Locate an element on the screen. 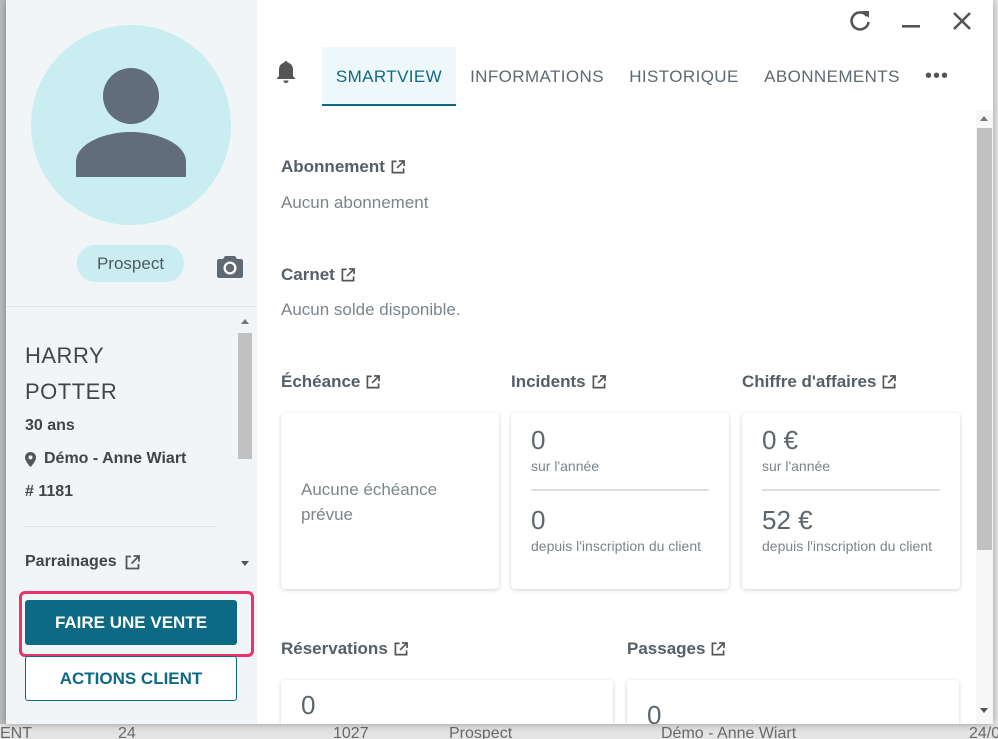 The image size is (998, 739). camera-icon is located at coordinates (230, 266).